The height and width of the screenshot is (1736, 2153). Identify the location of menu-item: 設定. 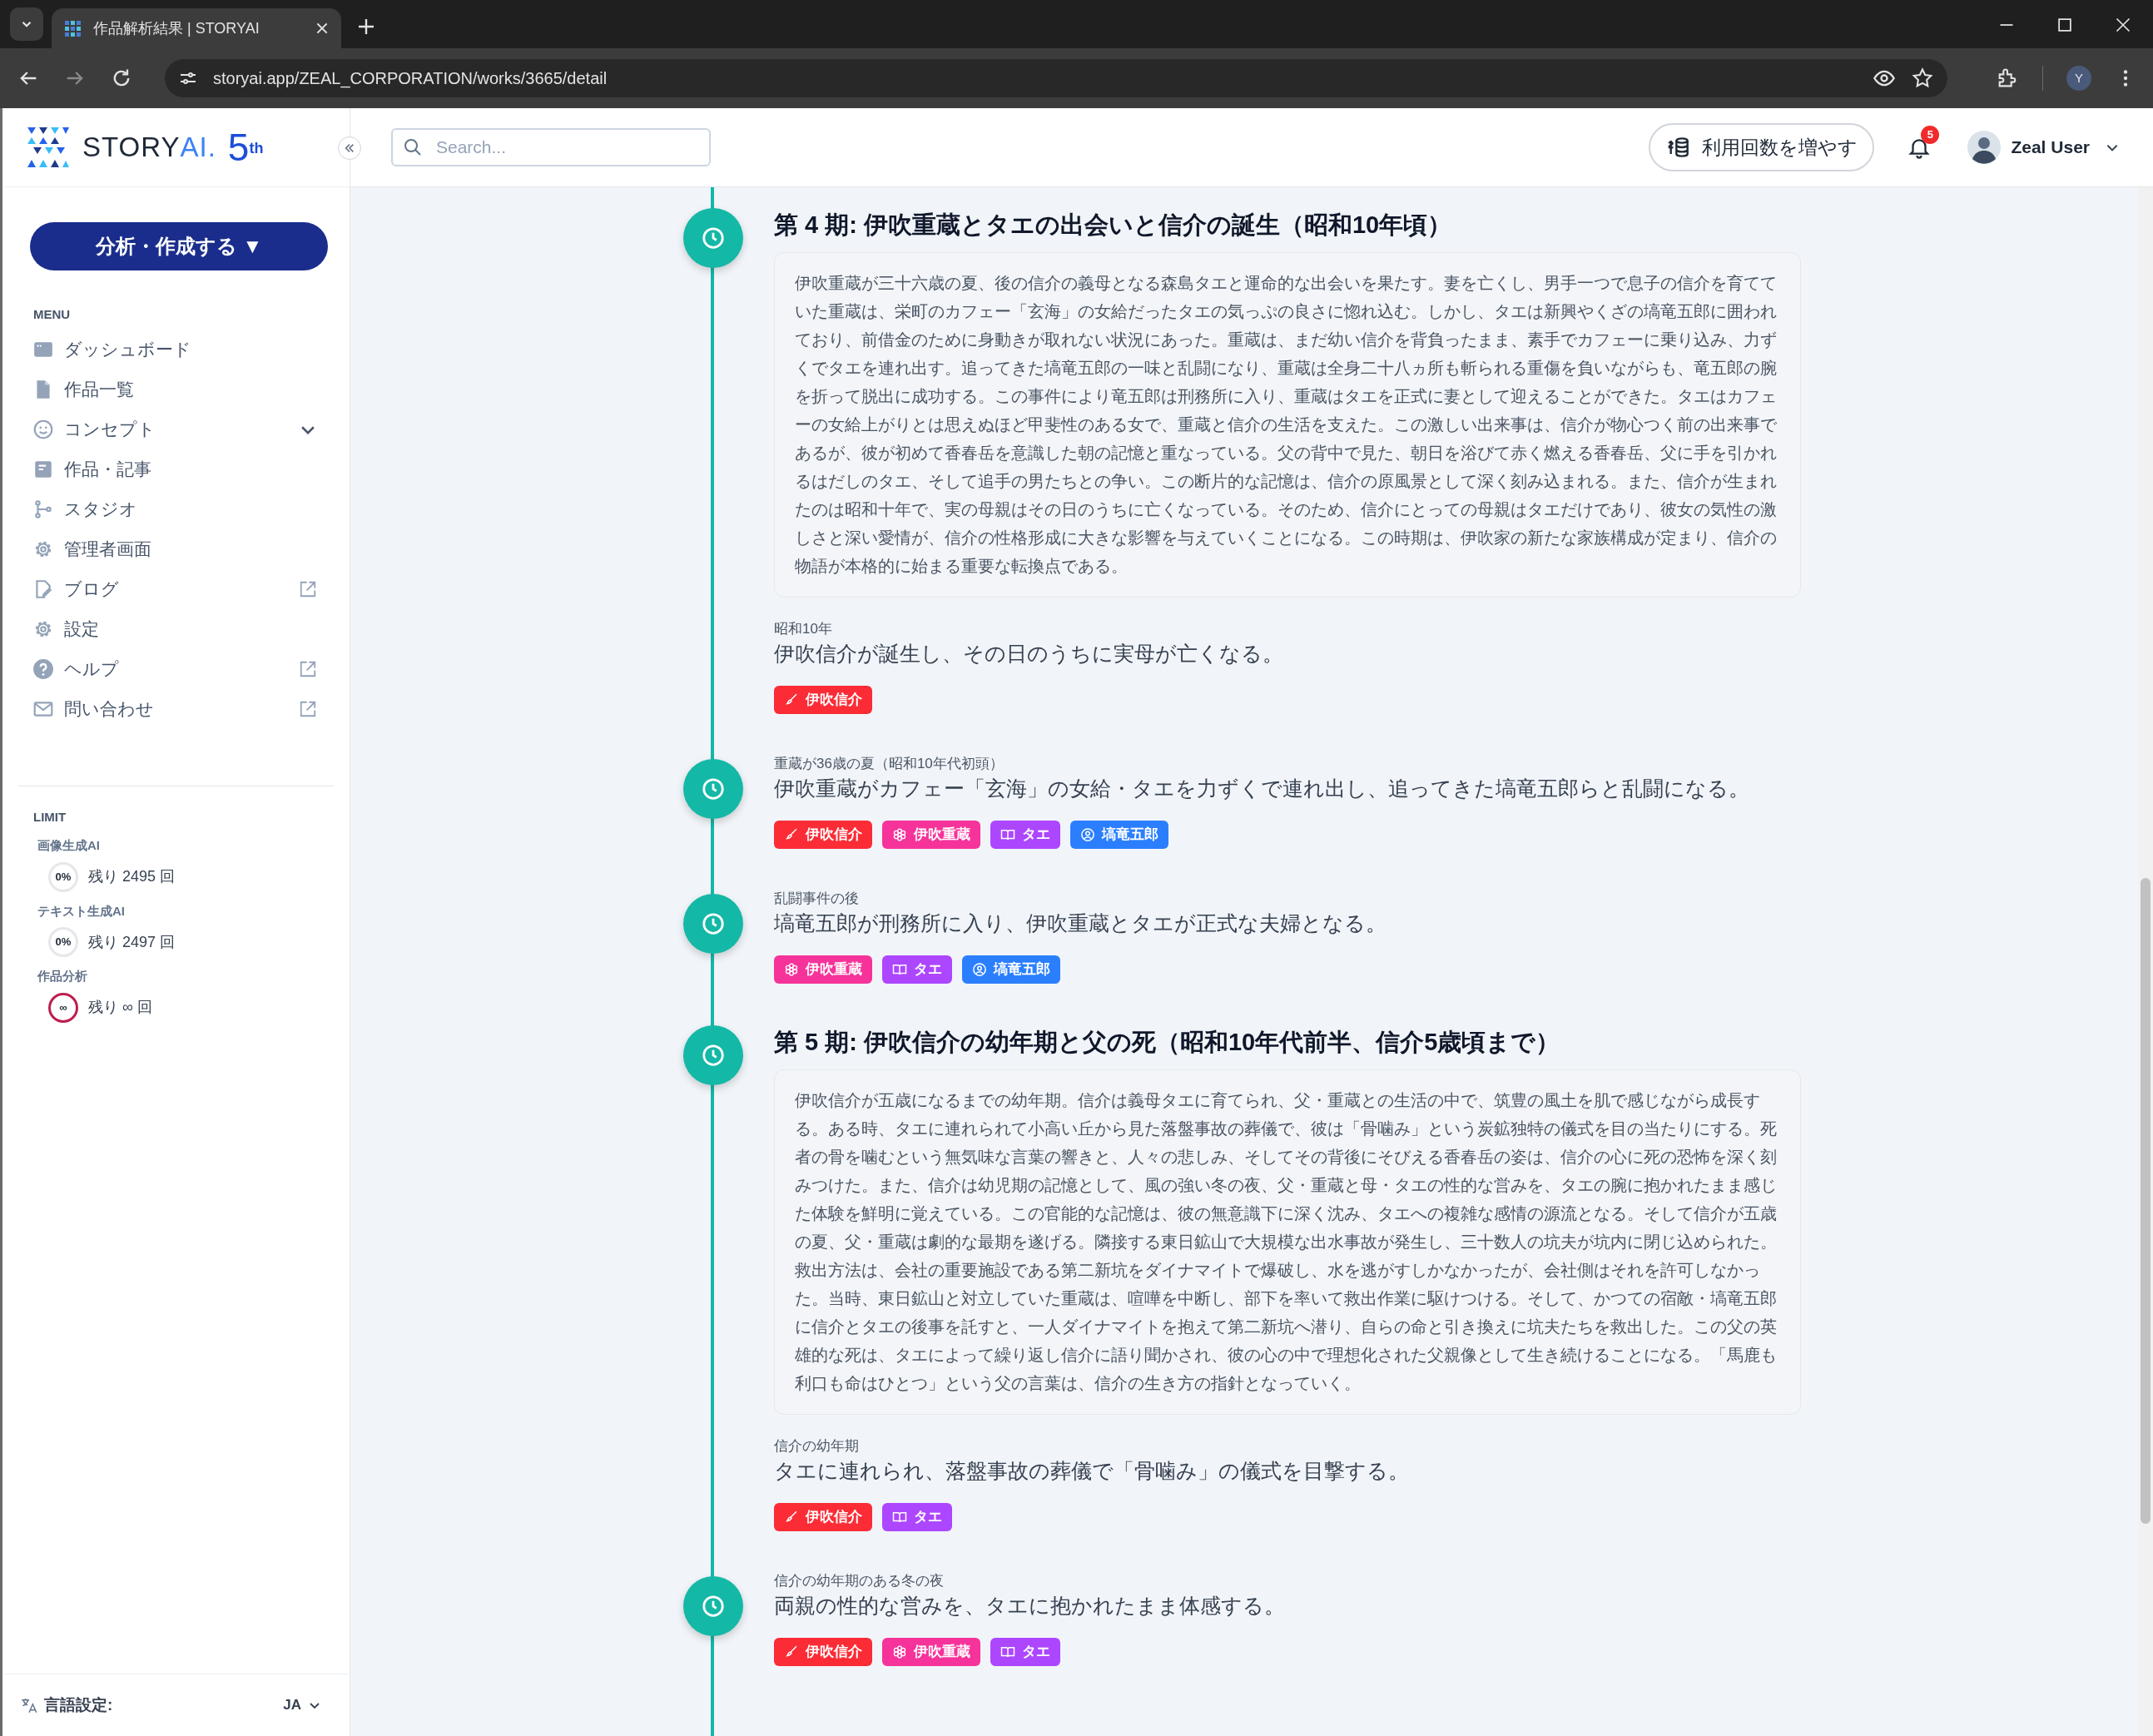
(177, 628).